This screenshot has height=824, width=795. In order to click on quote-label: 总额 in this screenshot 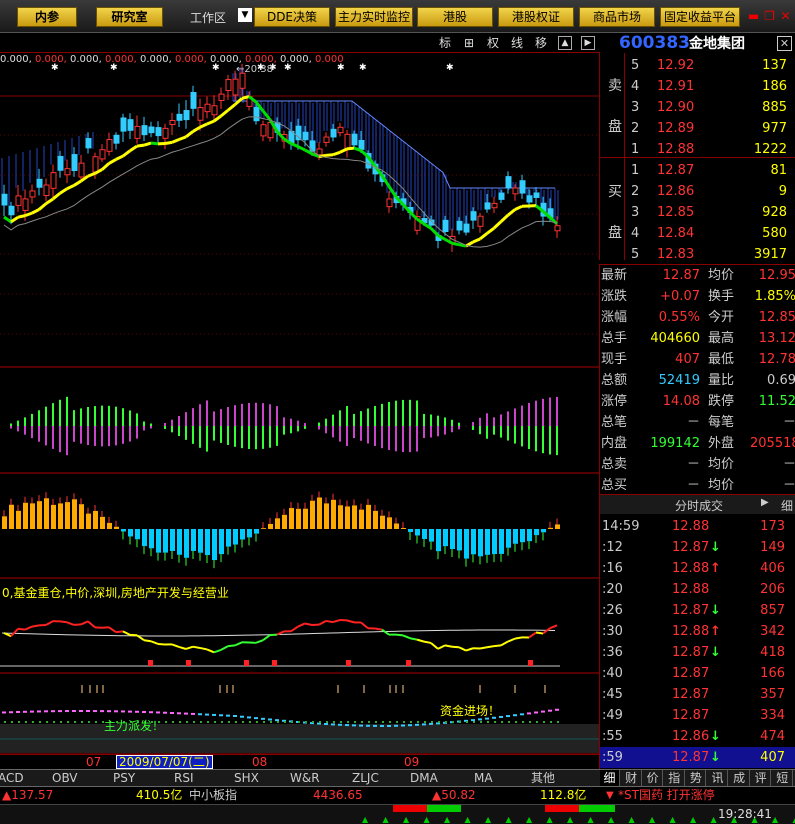, I will do `click(614, 380)`.